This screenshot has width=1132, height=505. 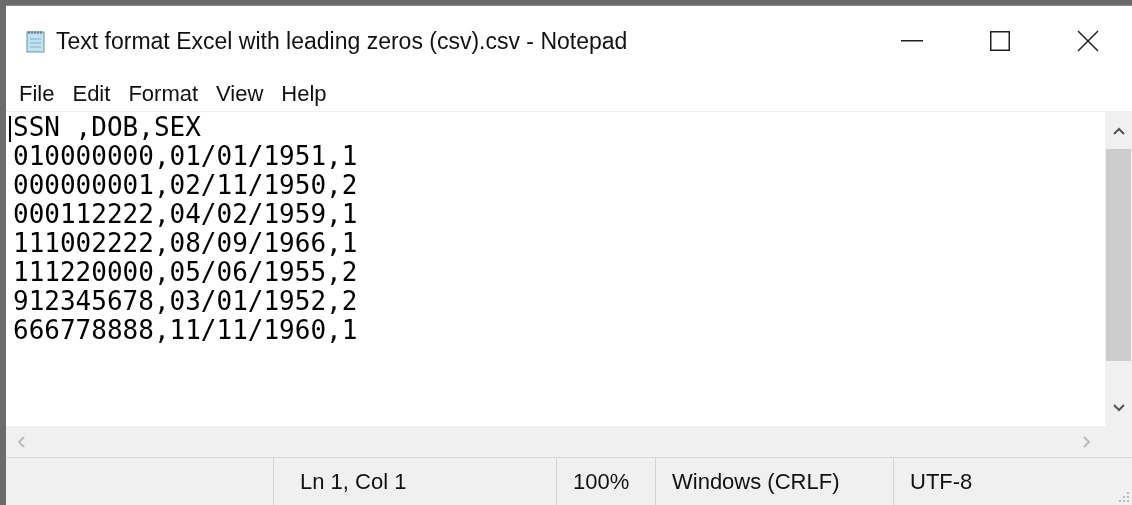 What do you see at coordinates (240, 93) in the screenshot?
I see `menu-item: View` at bounding box center [240, 93].